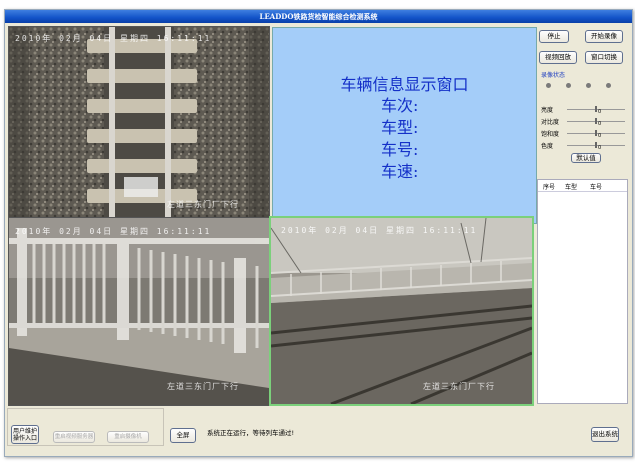 The width and height of the screenshot is (635, 463). I want to click on video-playback-button: 视频回放, so click(558, 57).